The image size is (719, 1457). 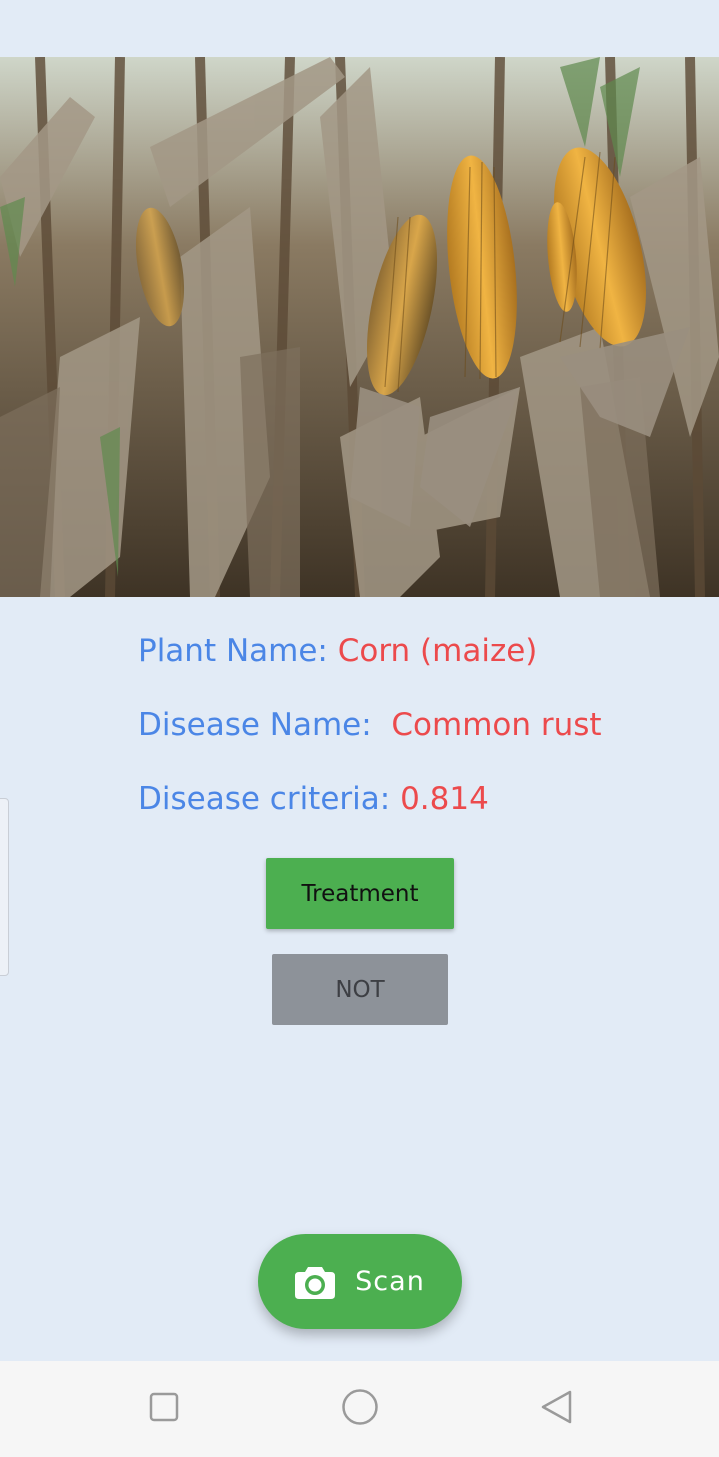 What do you see at coordinates (360, 989) in the screenshot?
I see `not-button: NOT` at bounding box center [360, 989].